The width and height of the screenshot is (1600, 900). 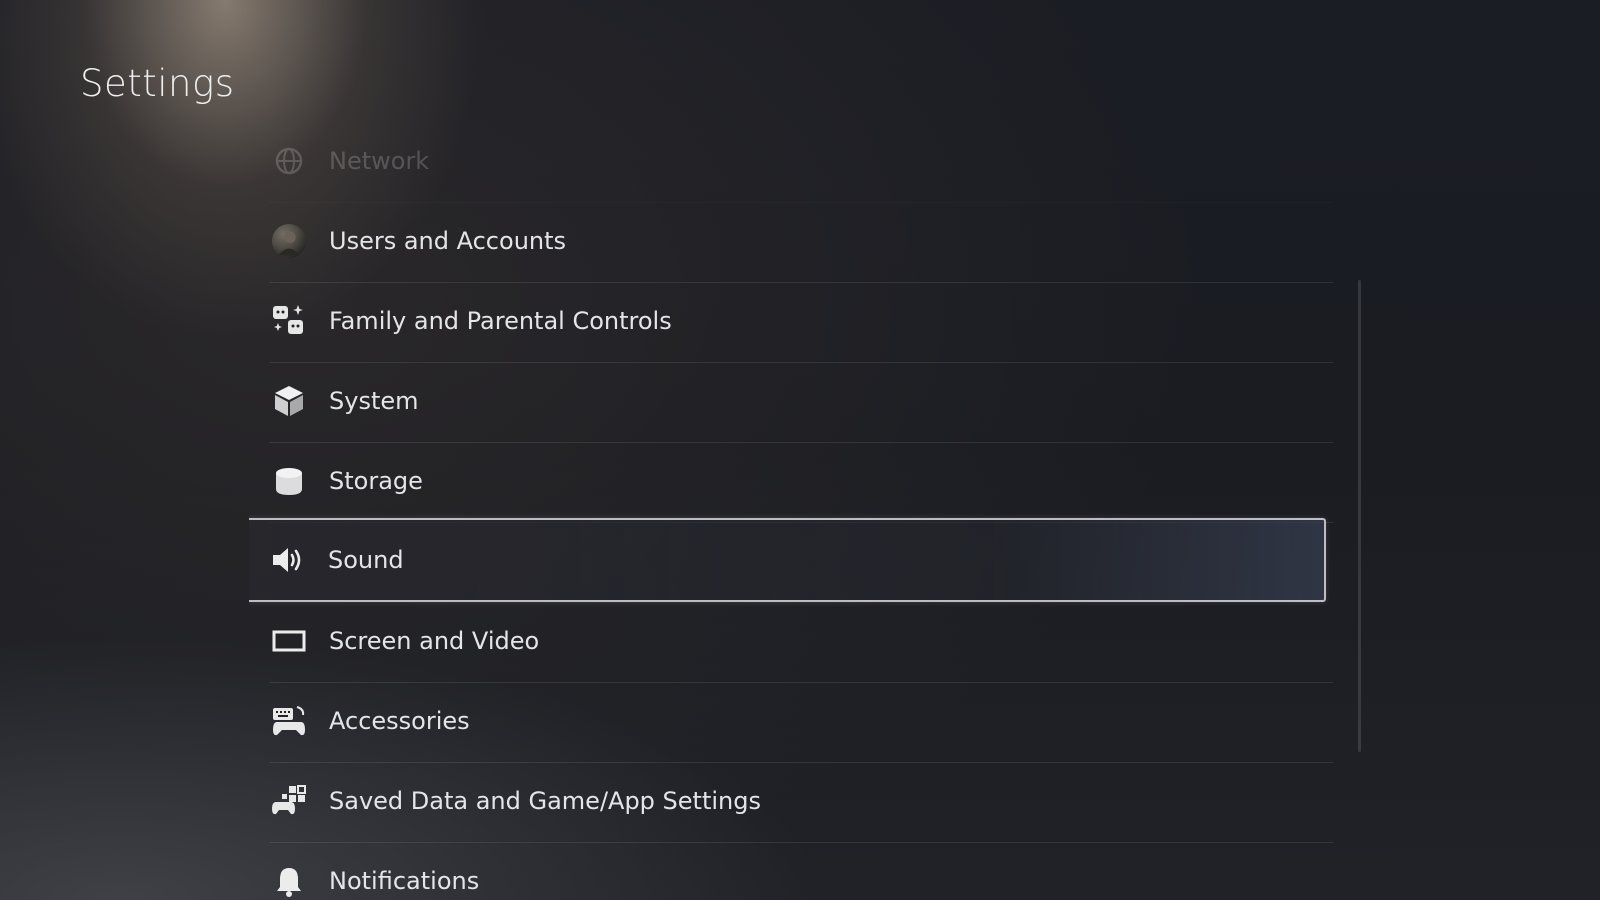 What do you see at coordinates (791, 641) in the screenshot?
I see `settings-item-screen-and-video: Screen and Video` at bounding box center [791, 641].